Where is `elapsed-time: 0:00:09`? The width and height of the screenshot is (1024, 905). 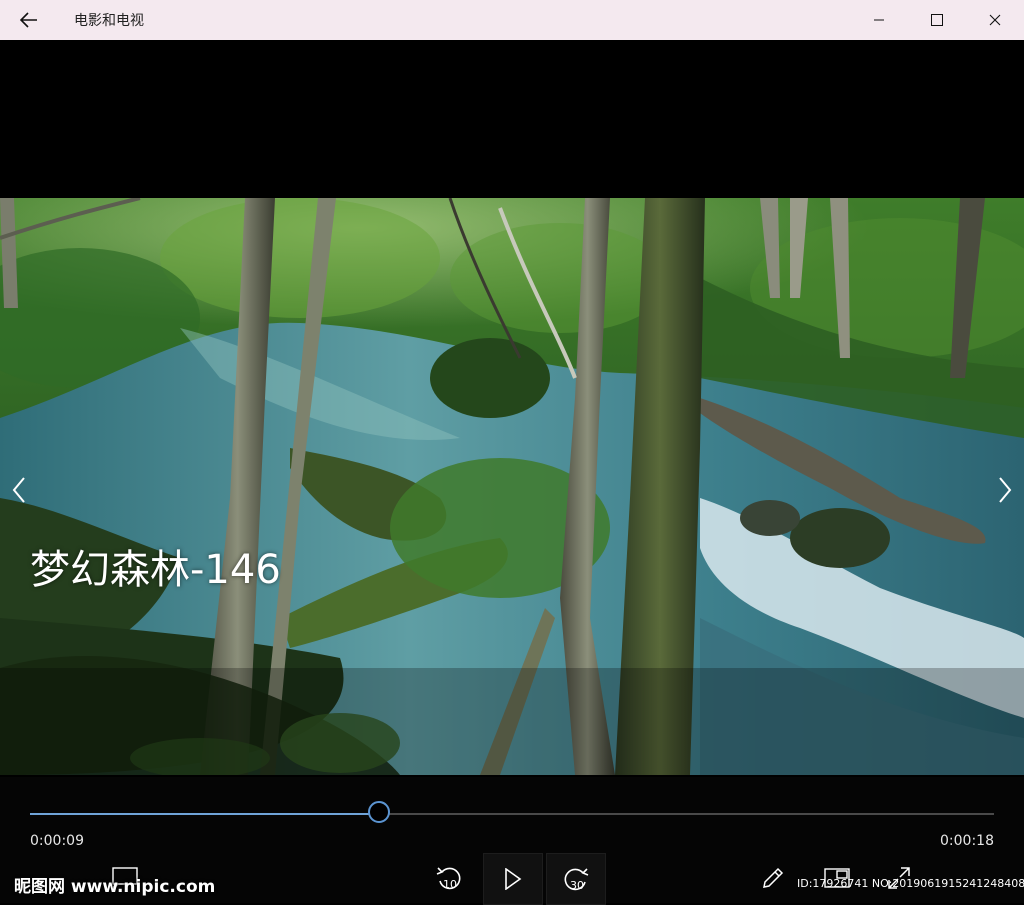
elapsed-time: 0:00:09 is located at coordinates (57, 841).